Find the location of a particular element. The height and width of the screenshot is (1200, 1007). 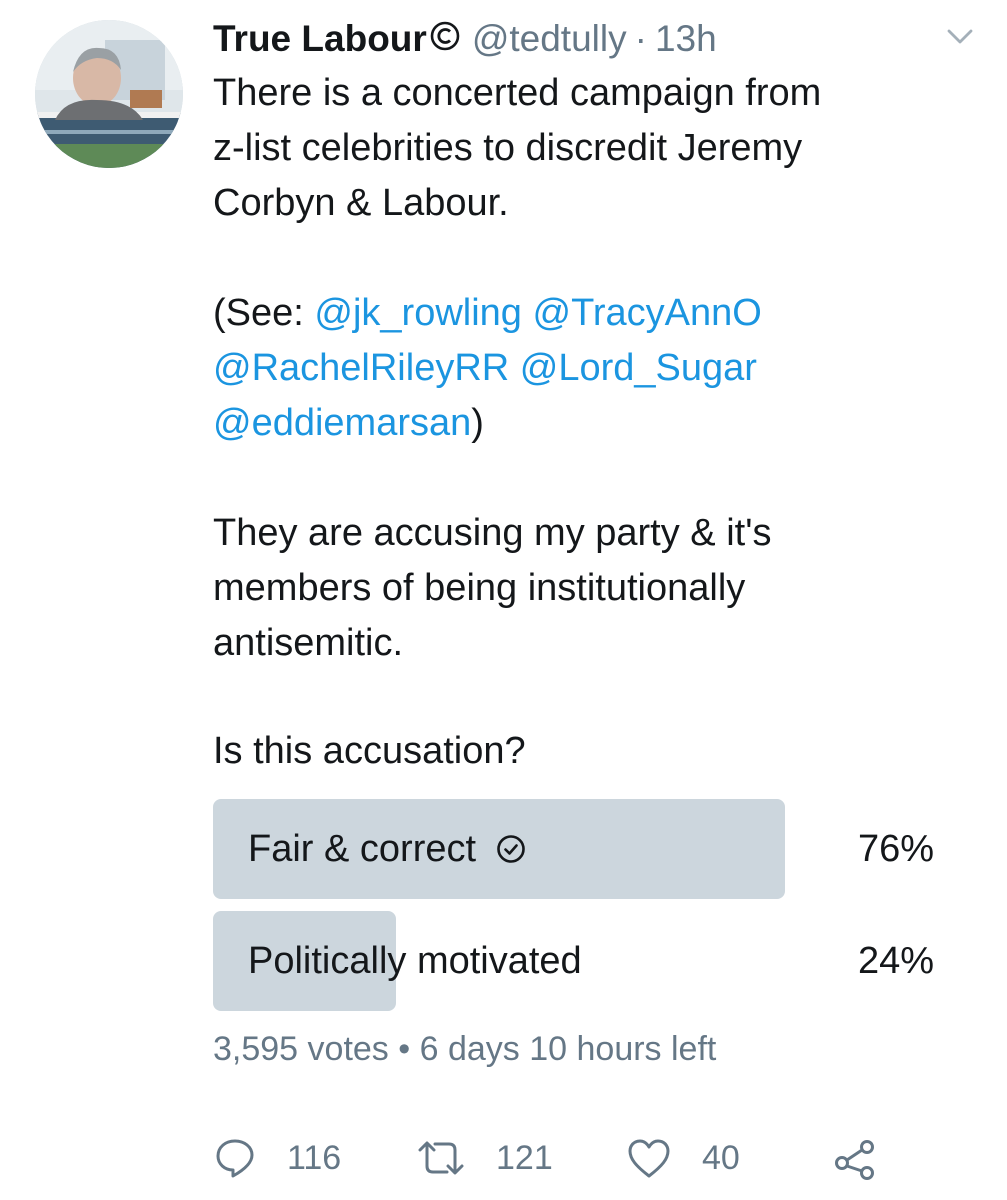

share-button is located at coordinates (855, 1158).